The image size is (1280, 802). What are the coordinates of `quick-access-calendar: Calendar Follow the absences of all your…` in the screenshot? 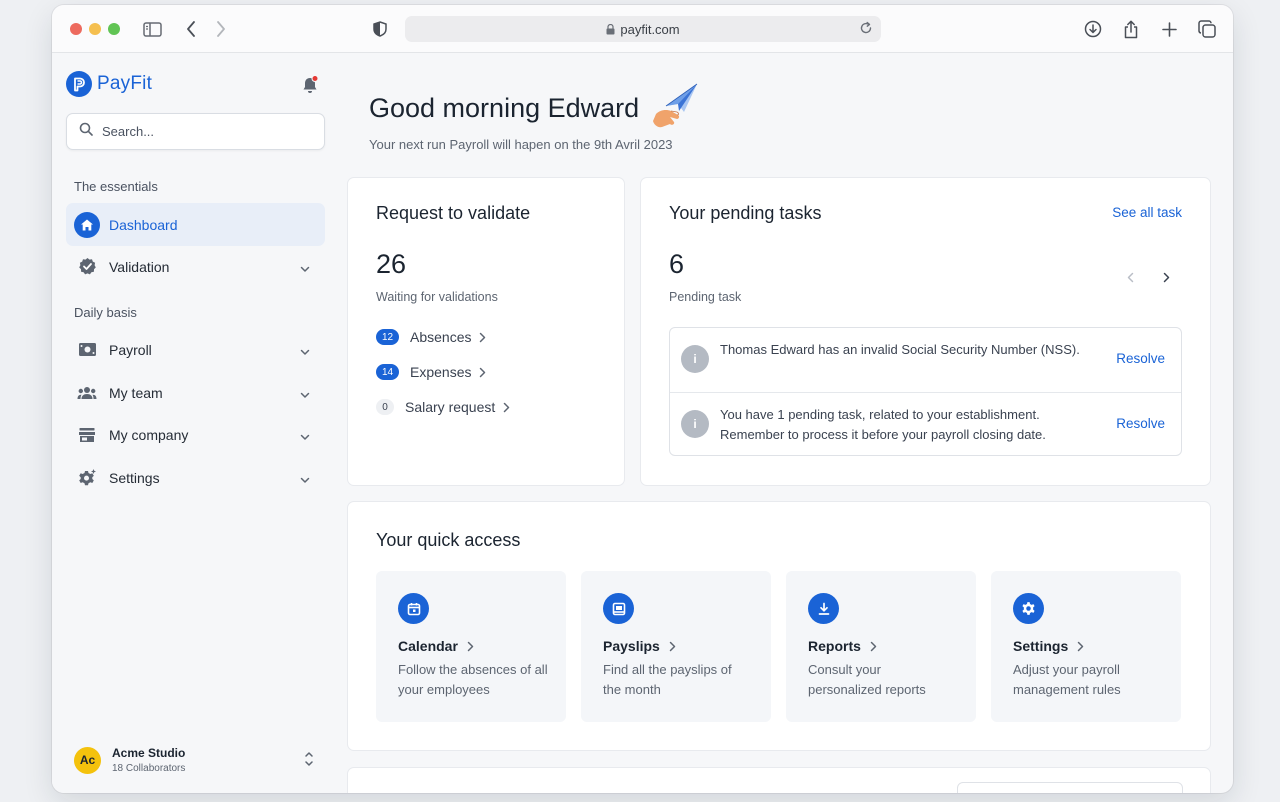 It's located at (471, 646).